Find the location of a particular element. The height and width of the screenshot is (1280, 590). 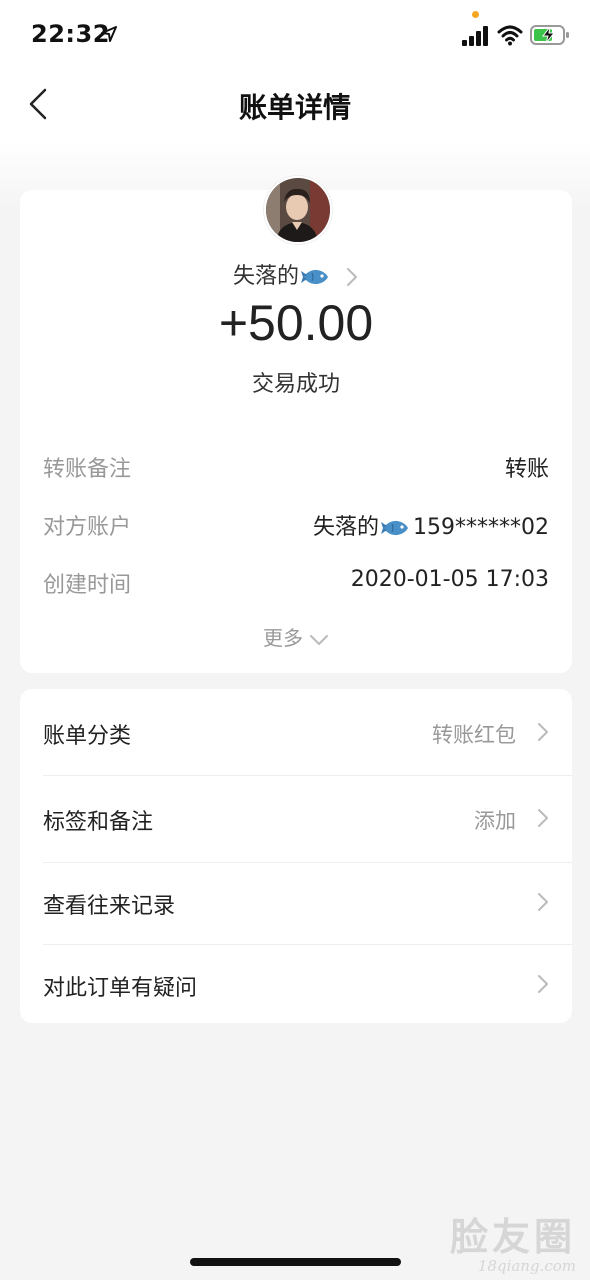

payee-name-row: 失落的 is located at coordinates (296, 274).